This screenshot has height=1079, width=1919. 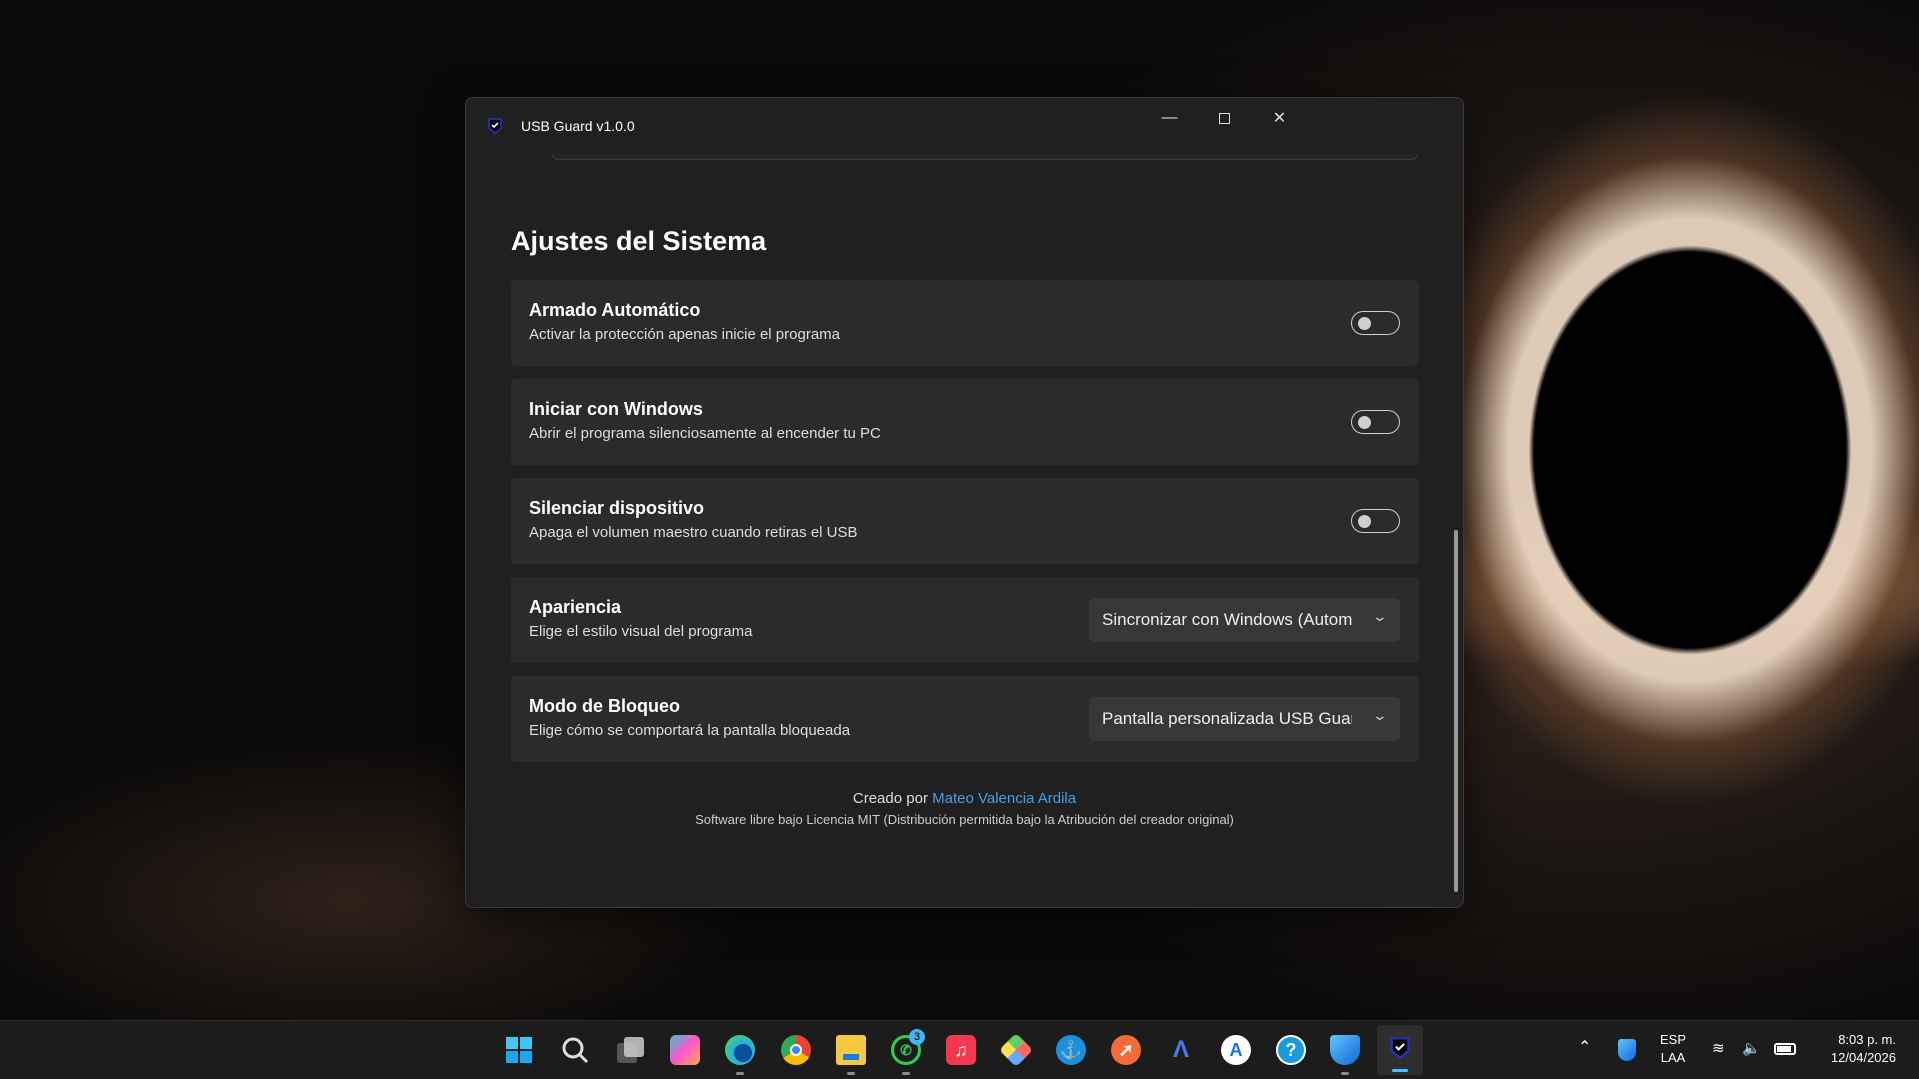 What do you see at coordinates (890, 798) in the screenshot?
I see `credits-label: Creado por` at bounding box center [890, 798].